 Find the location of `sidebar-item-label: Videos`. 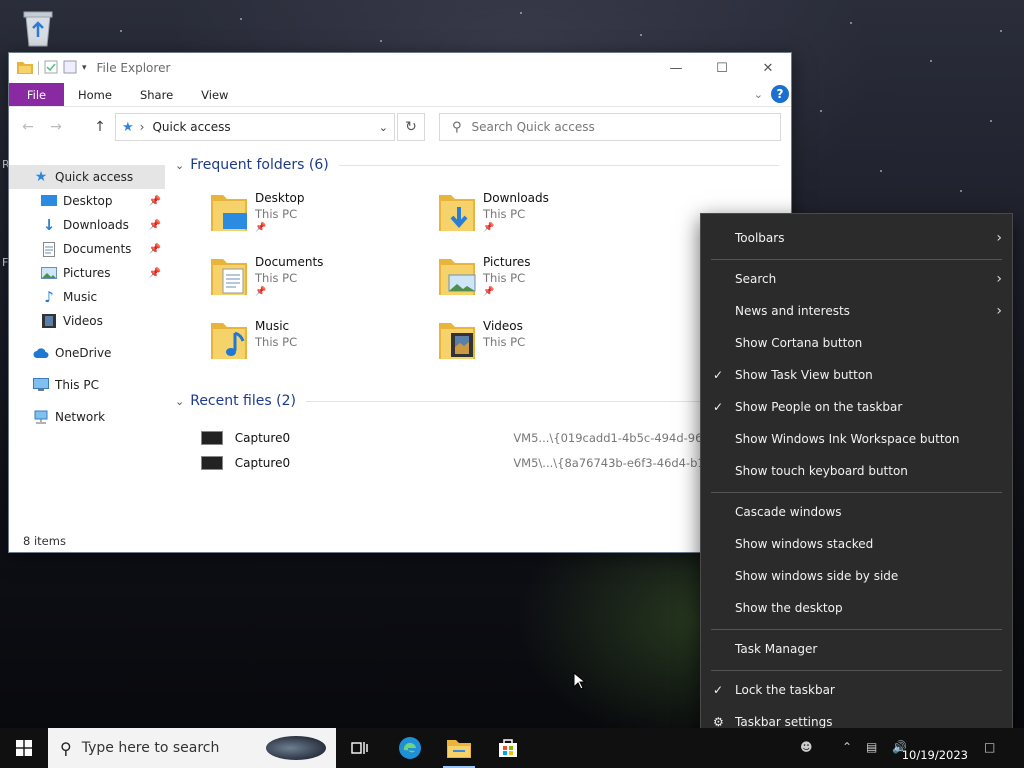

sidebar-item-label: Videos is located at coordinates (83, 321).